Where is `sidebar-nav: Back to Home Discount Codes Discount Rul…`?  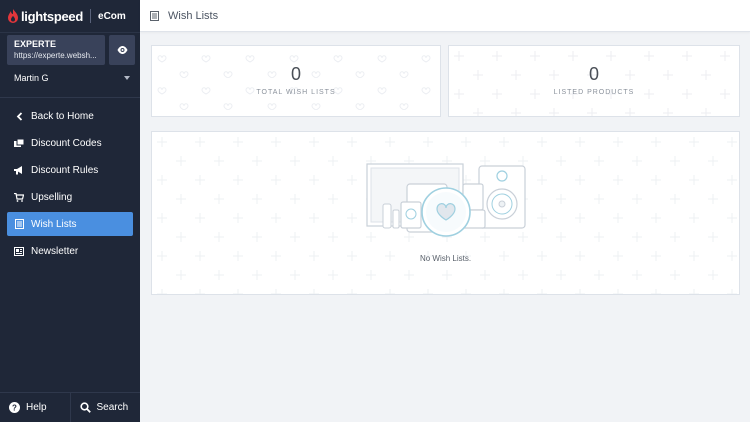
sidebar-nav: Back to Home Discount Codes Discount Rul… is located at coordinates (70, 185).